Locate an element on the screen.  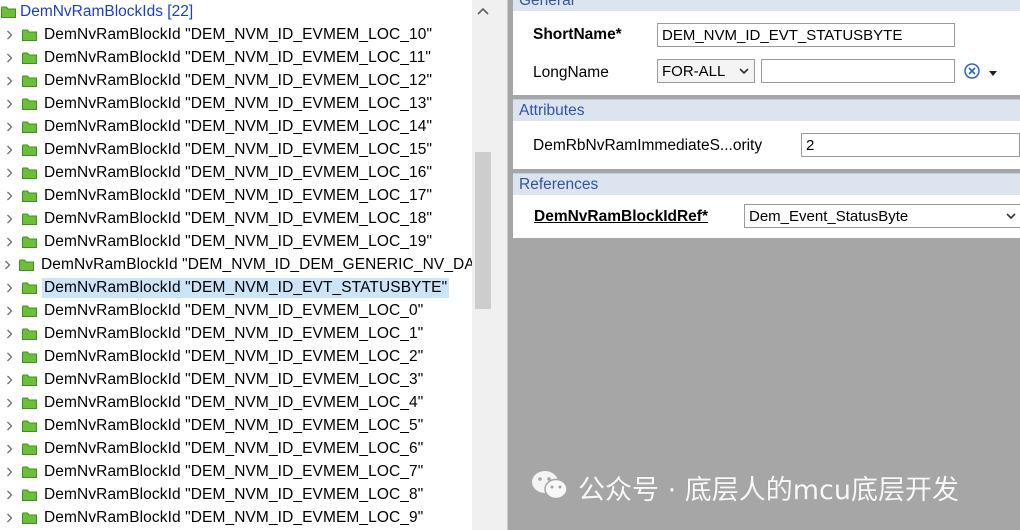
tree-item: DemNvRamBlockId "DEM_NVM_ID_EVMEM_LOC_7" is located at coordinates (236, 471).